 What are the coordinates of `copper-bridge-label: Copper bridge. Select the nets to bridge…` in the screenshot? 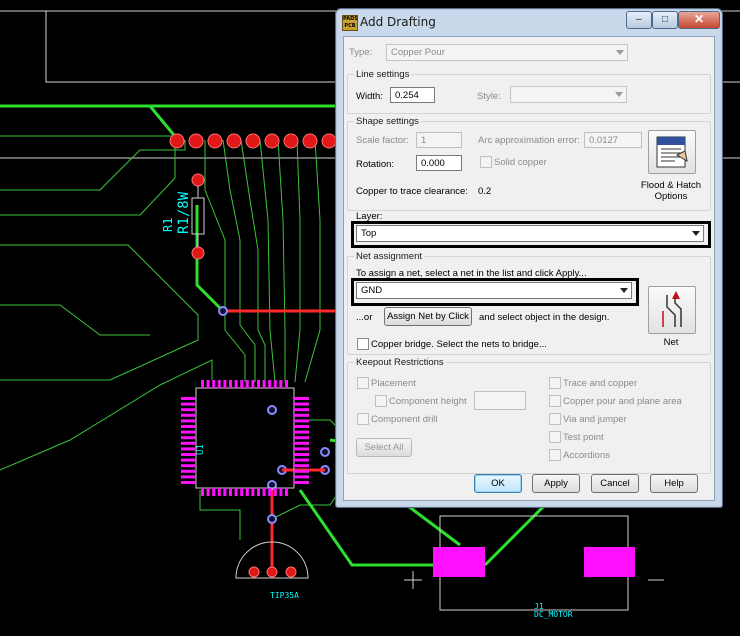 It's located at (459, 344).